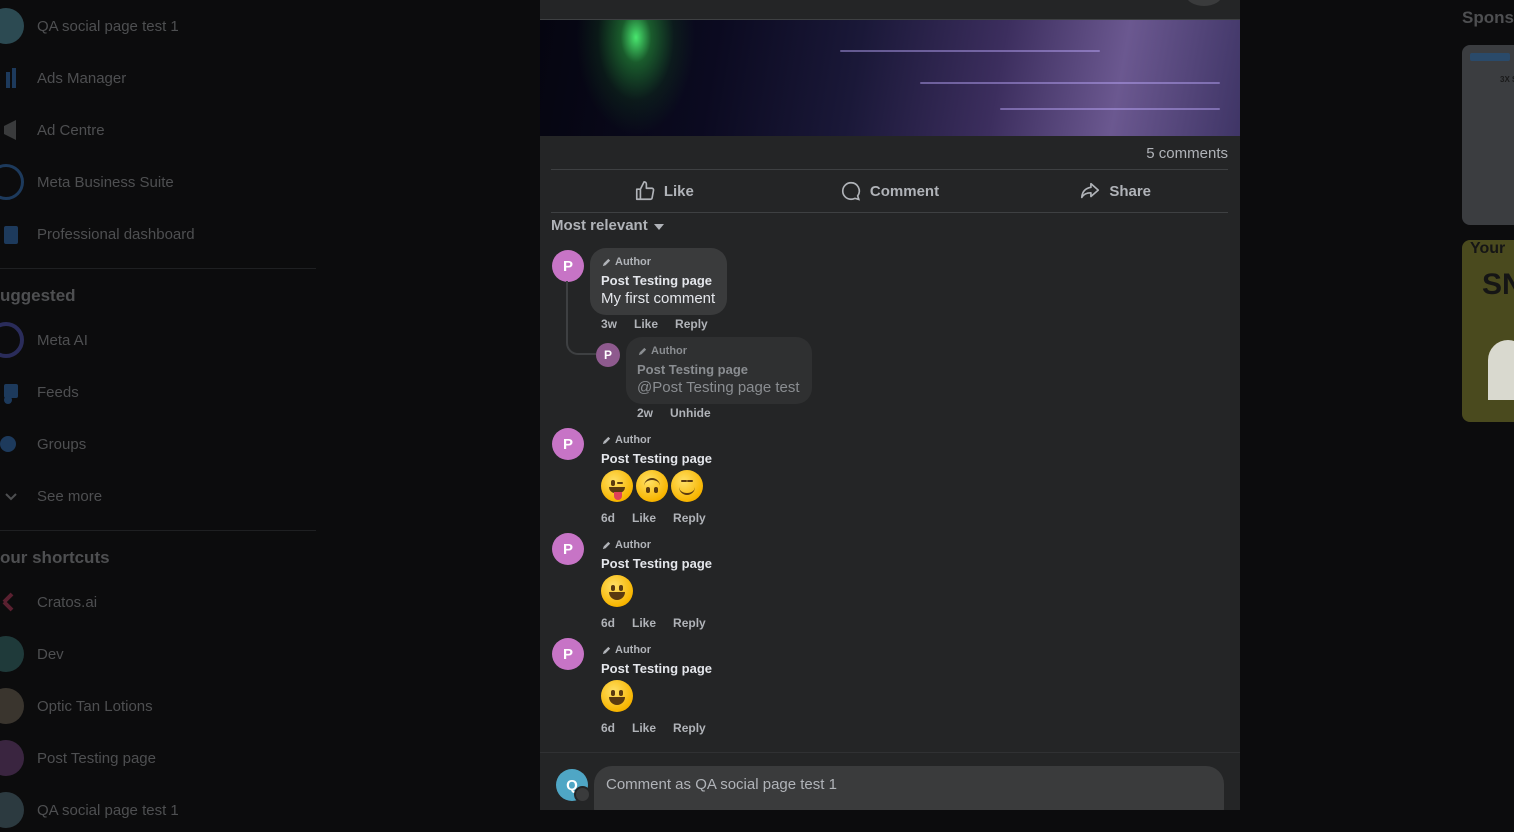  What do you see at coordinates (1490, 57) in the screenshot?
I see `ad-logo` at bounding box center [1490, 57].